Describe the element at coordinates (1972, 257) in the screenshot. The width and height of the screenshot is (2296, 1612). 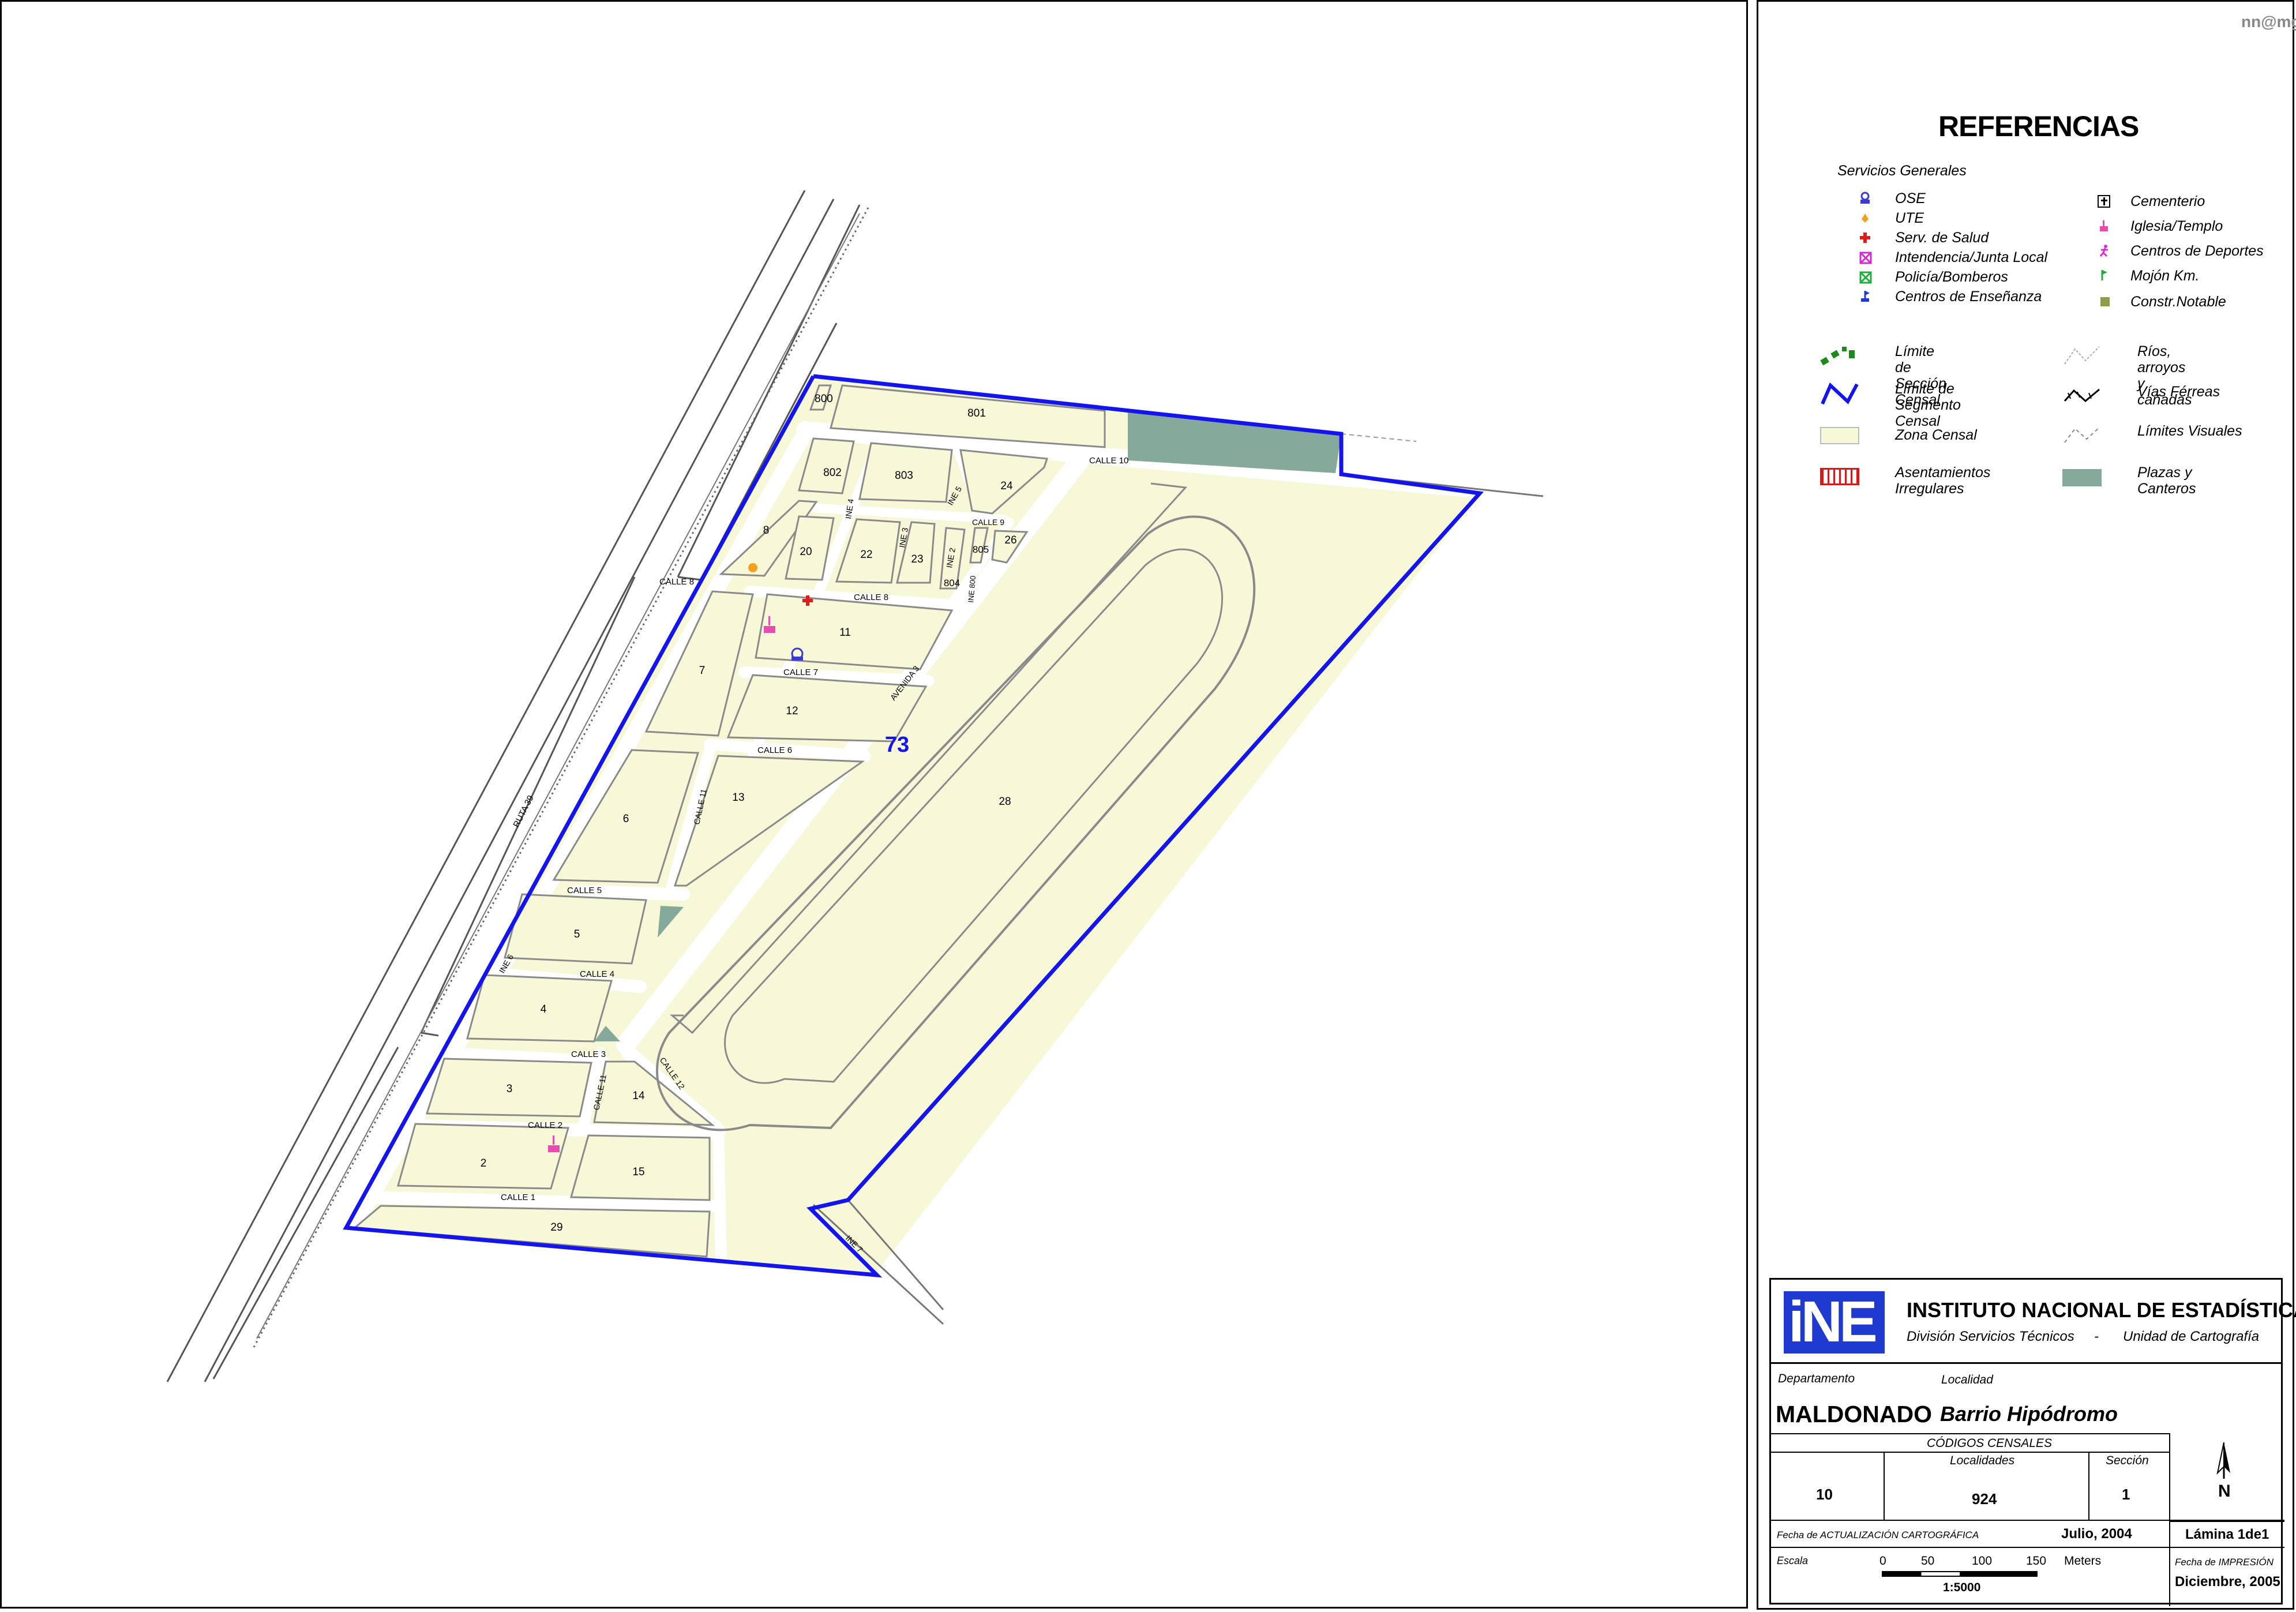
I see `legend-label: Intendencia/Junta Local` at that location.